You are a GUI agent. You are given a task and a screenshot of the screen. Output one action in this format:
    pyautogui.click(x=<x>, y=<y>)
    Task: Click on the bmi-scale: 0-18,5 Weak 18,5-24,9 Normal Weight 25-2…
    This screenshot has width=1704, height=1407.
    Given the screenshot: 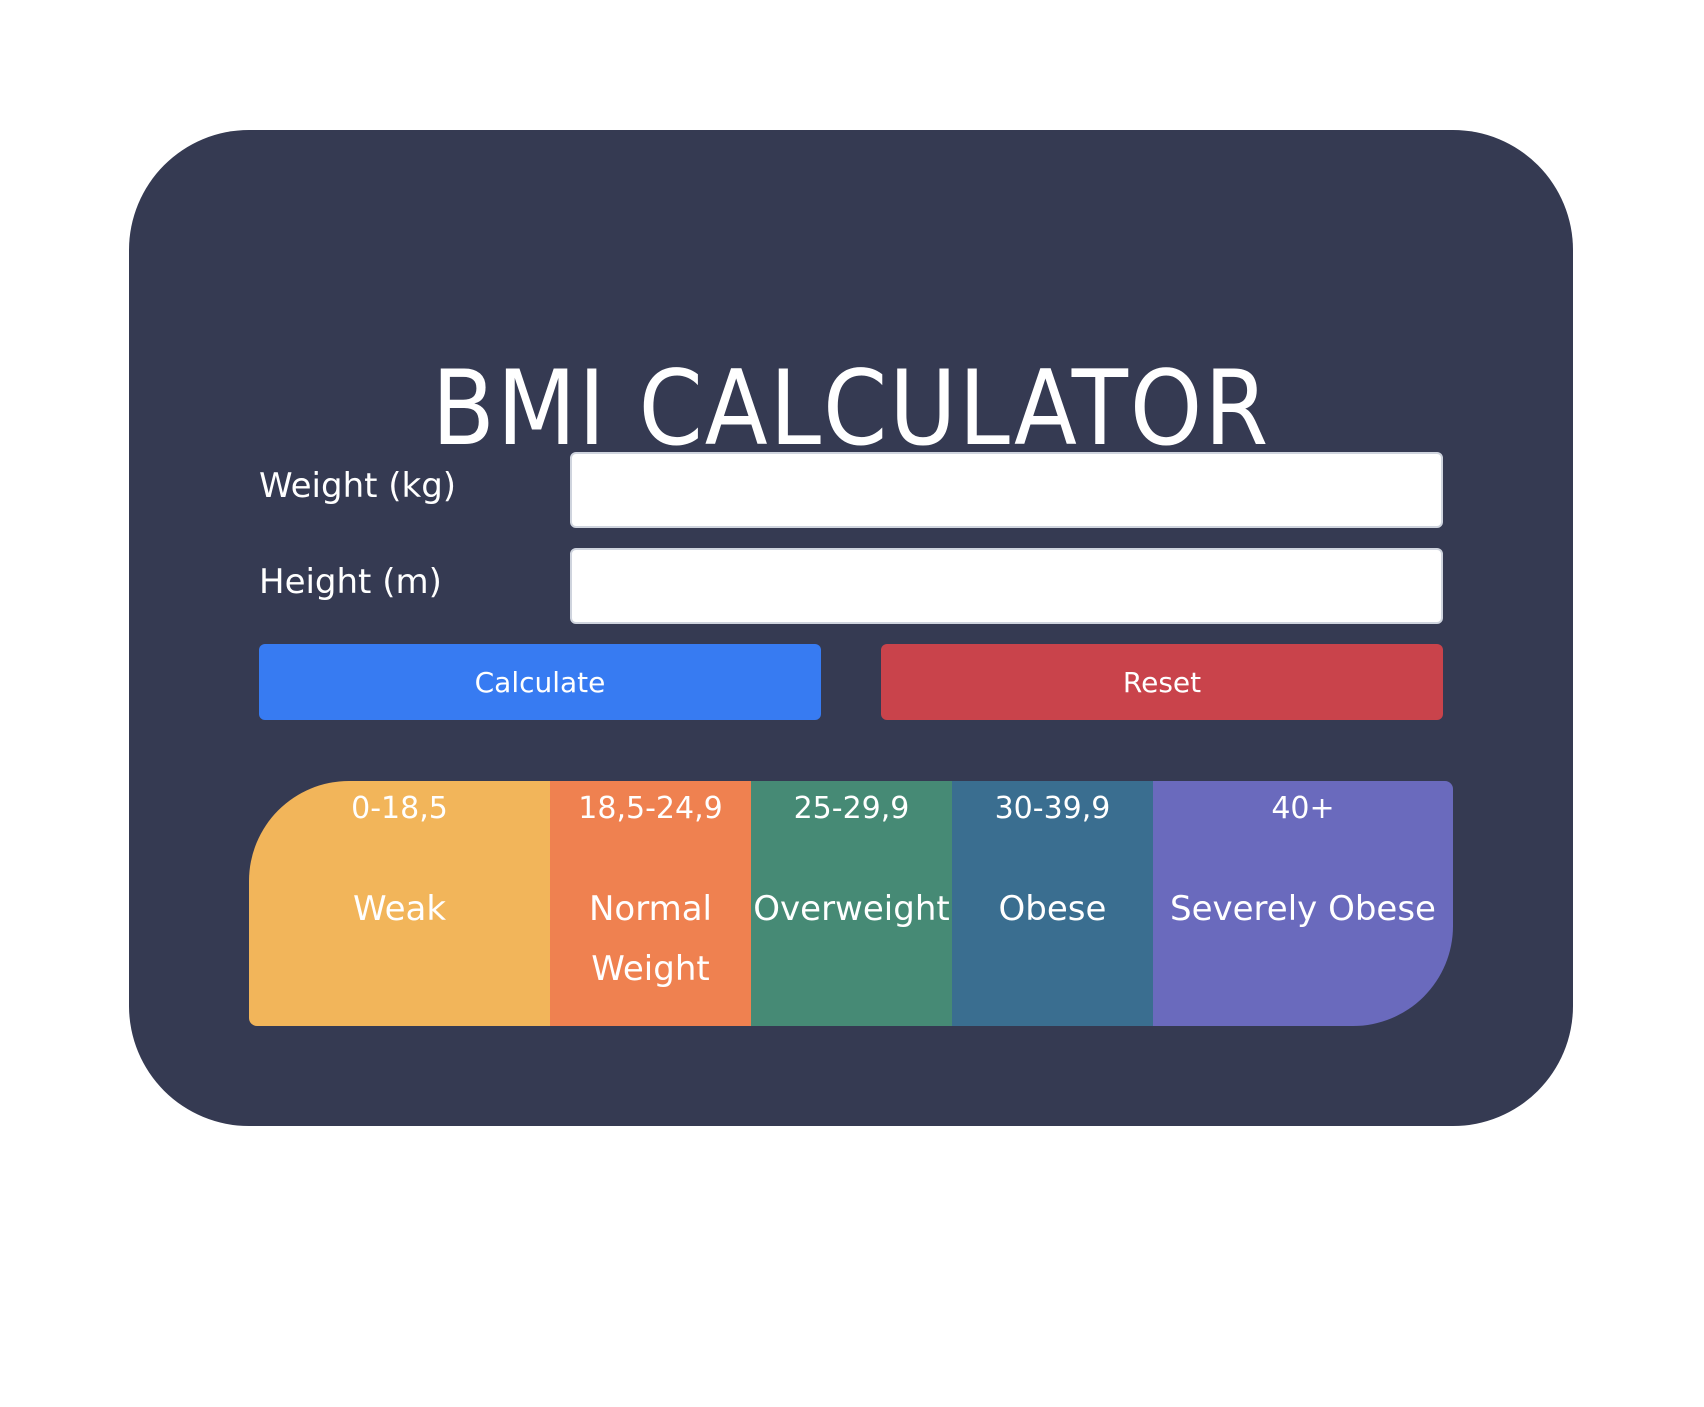 What is the action you would take?
    pyautogui.click(x=851, y=903)
    